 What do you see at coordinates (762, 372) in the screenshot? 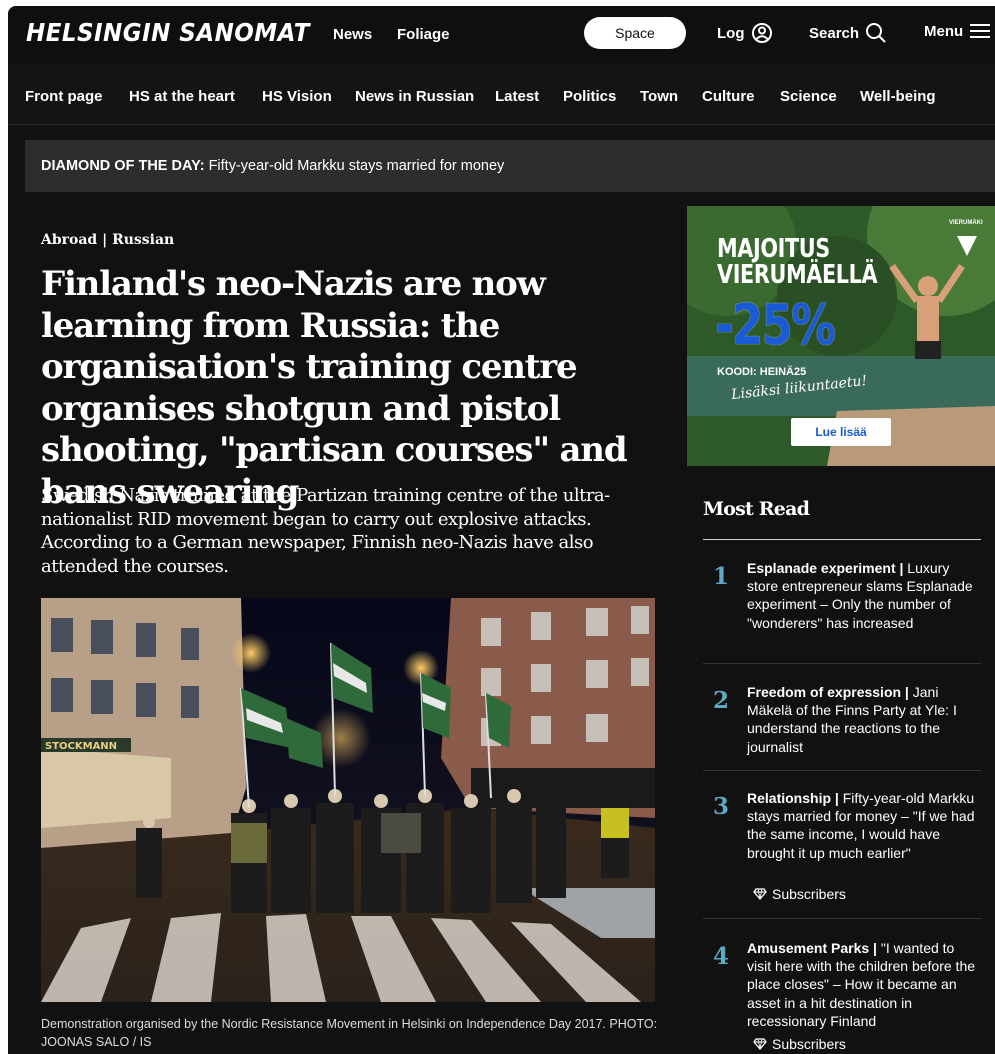
I see `ad-code: KOODI: HEINÄ25` at bounding box center [762, 372].